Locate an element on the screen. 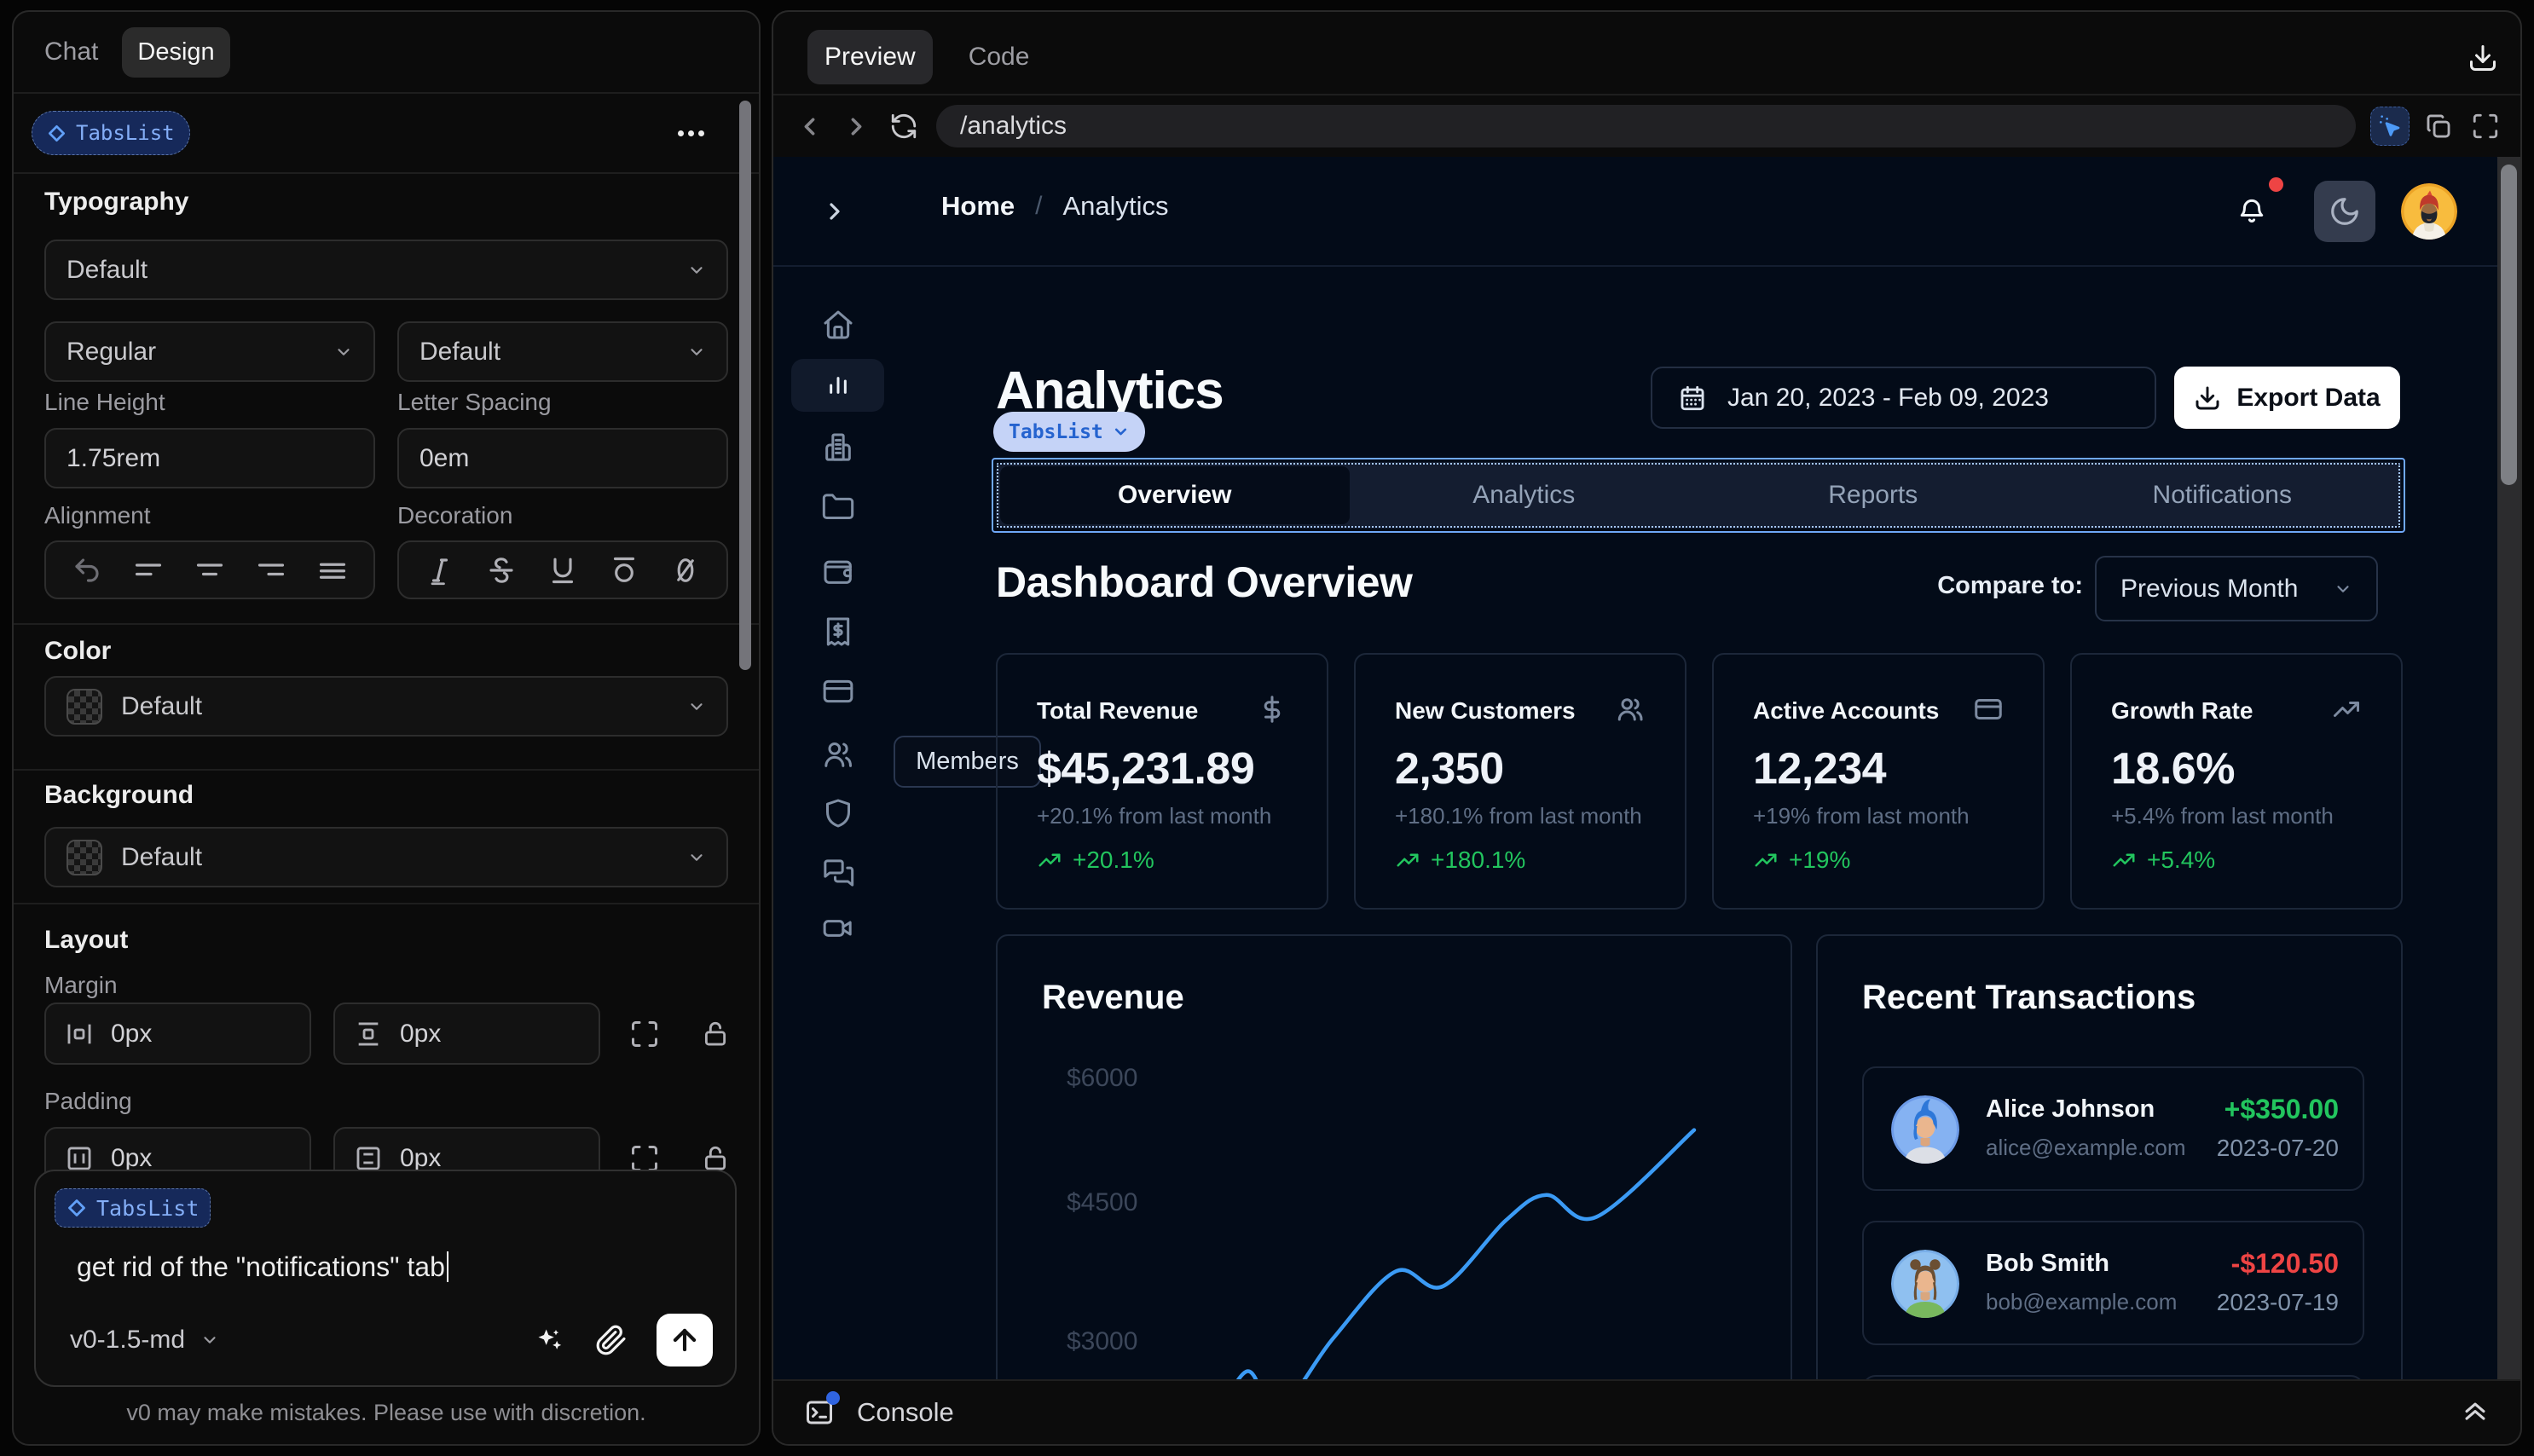  margin-lock-button is located at coordinates (715, 1034).